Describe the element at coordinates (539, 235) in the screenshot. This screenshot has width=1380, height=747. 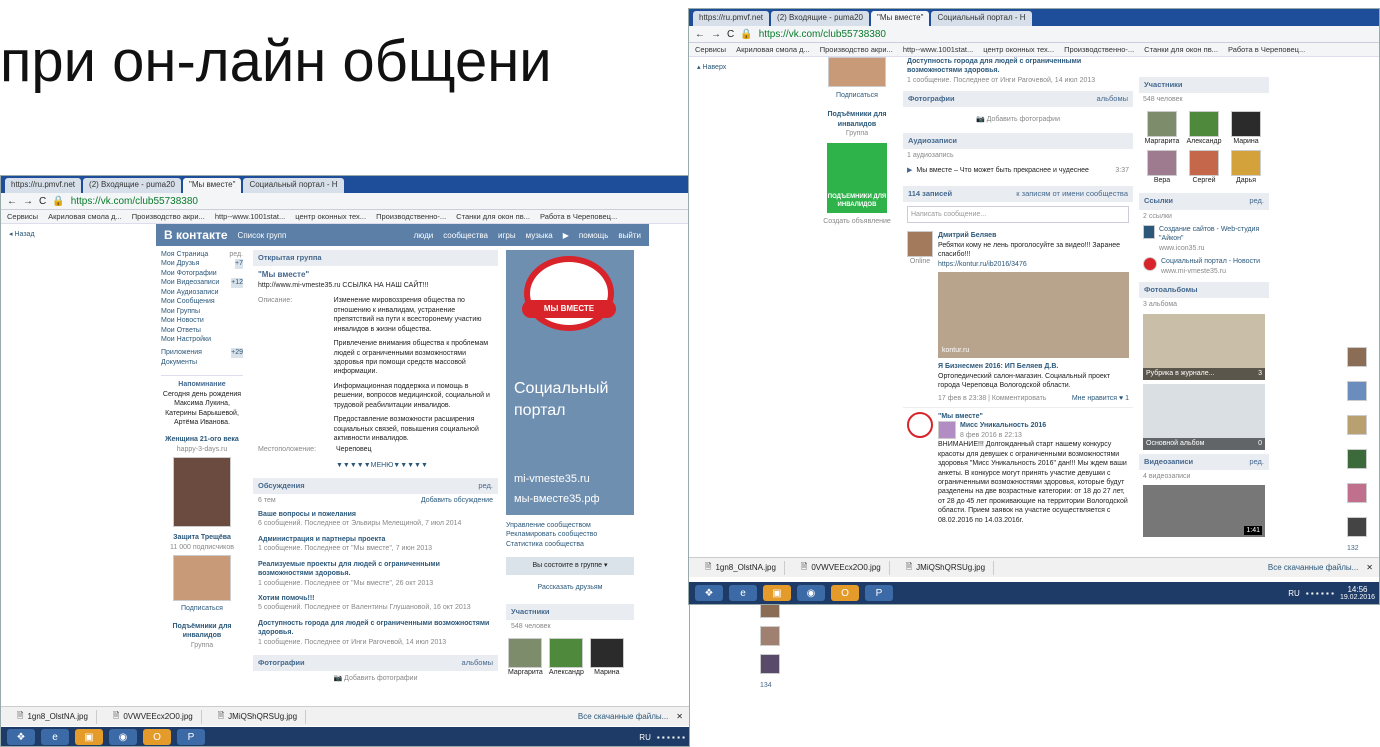
I see `nav-music: музыка` at that location.